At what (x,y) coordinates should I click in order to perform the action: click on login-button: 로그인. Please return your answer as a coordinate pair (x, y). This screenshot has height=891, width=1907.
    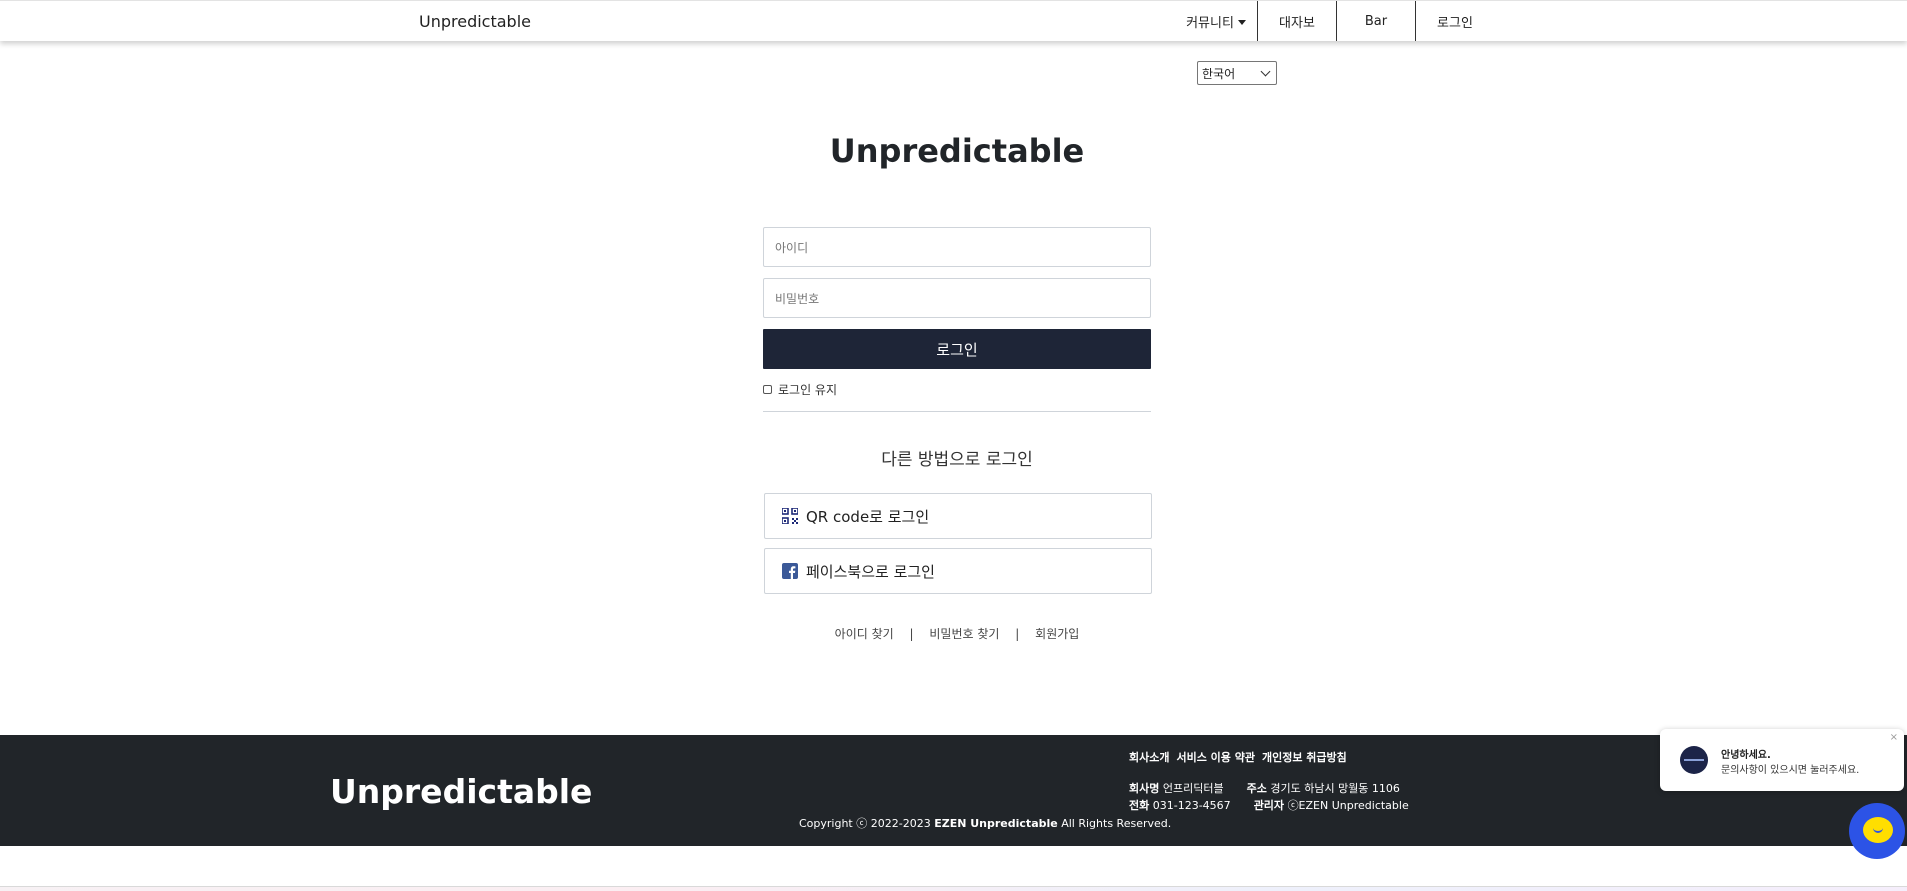
    Looking at the image, I should click on (957, 349).